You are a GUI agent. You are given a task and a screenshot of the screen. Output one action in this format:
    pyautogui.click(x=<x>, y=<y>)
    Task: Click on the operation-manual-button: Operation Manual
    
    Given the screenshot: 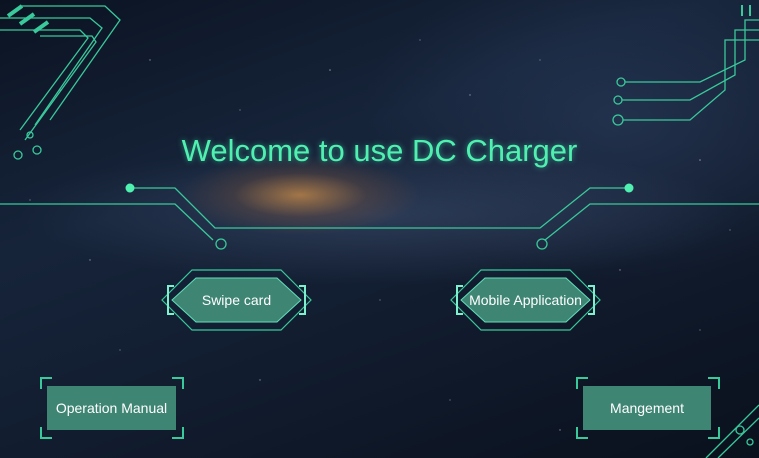 What is the action you would take?
    pyautogui.click(x=111, y=408)
    